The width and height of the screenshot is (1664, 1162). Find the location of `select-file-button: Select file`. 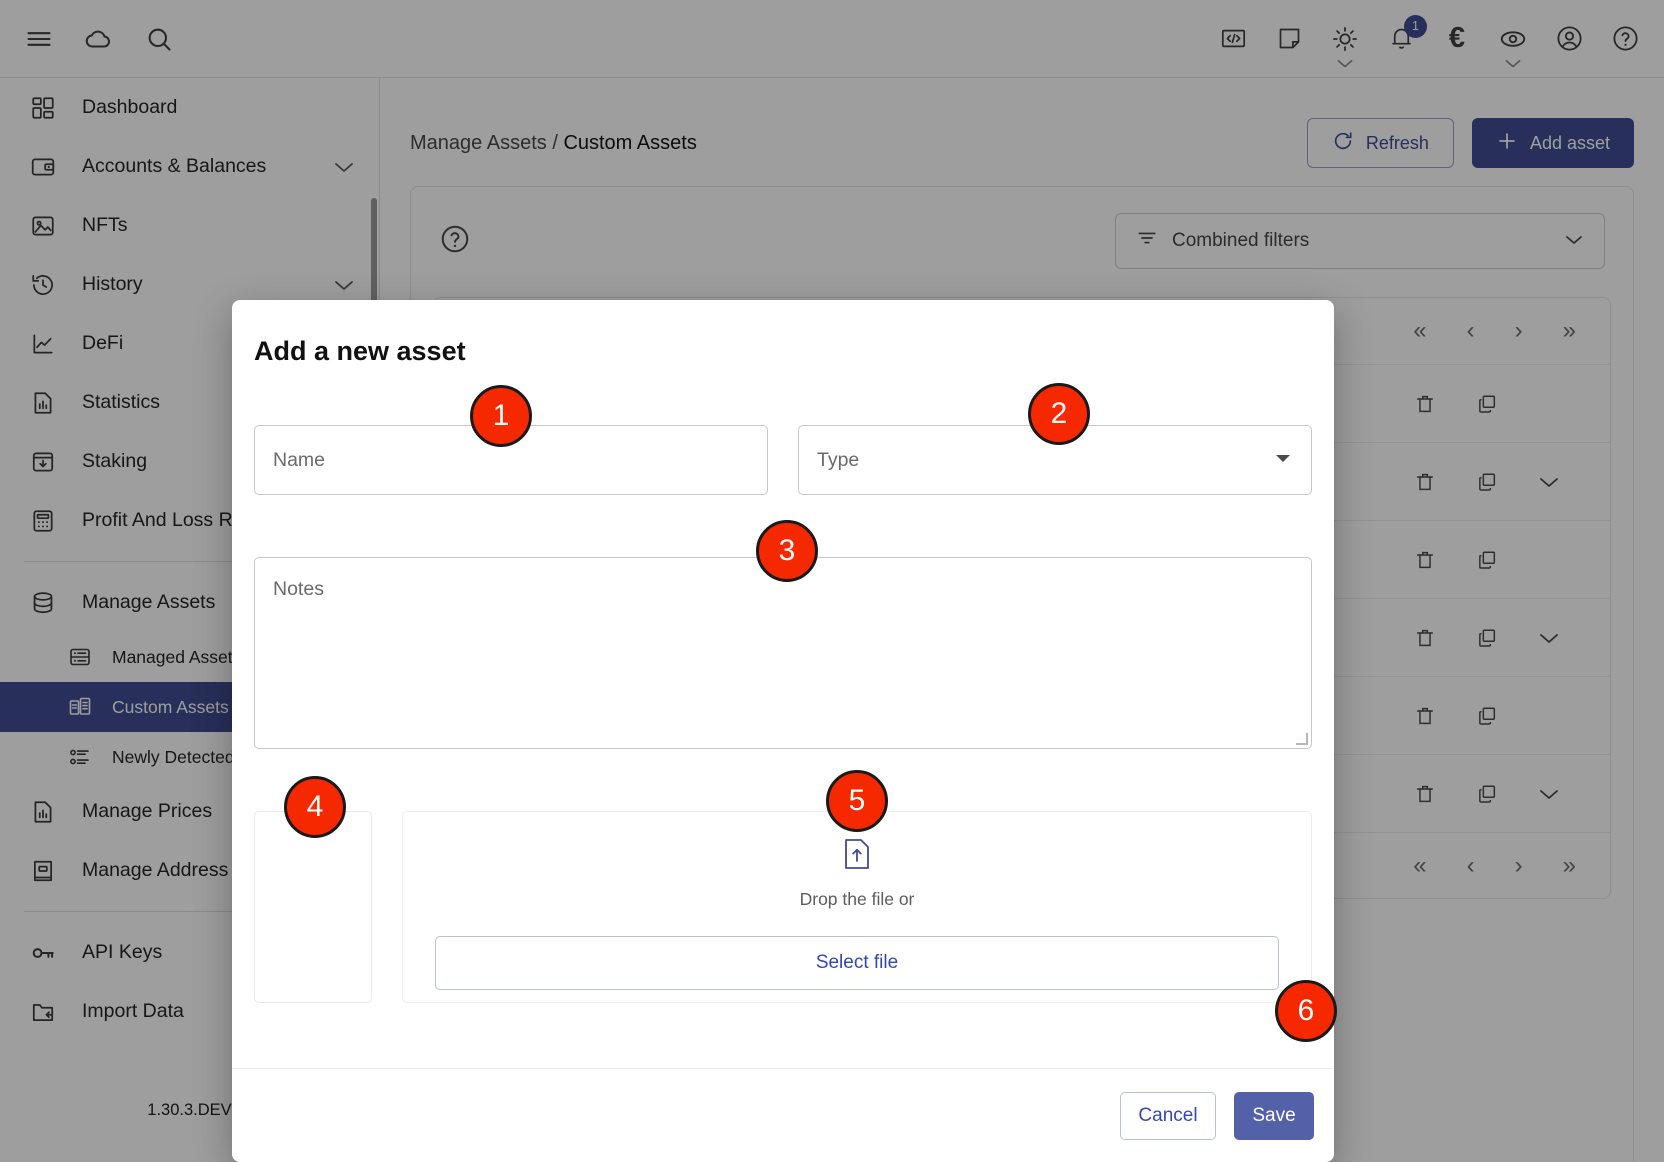

select-file-button: Select file is located at coordinates (857, 963).